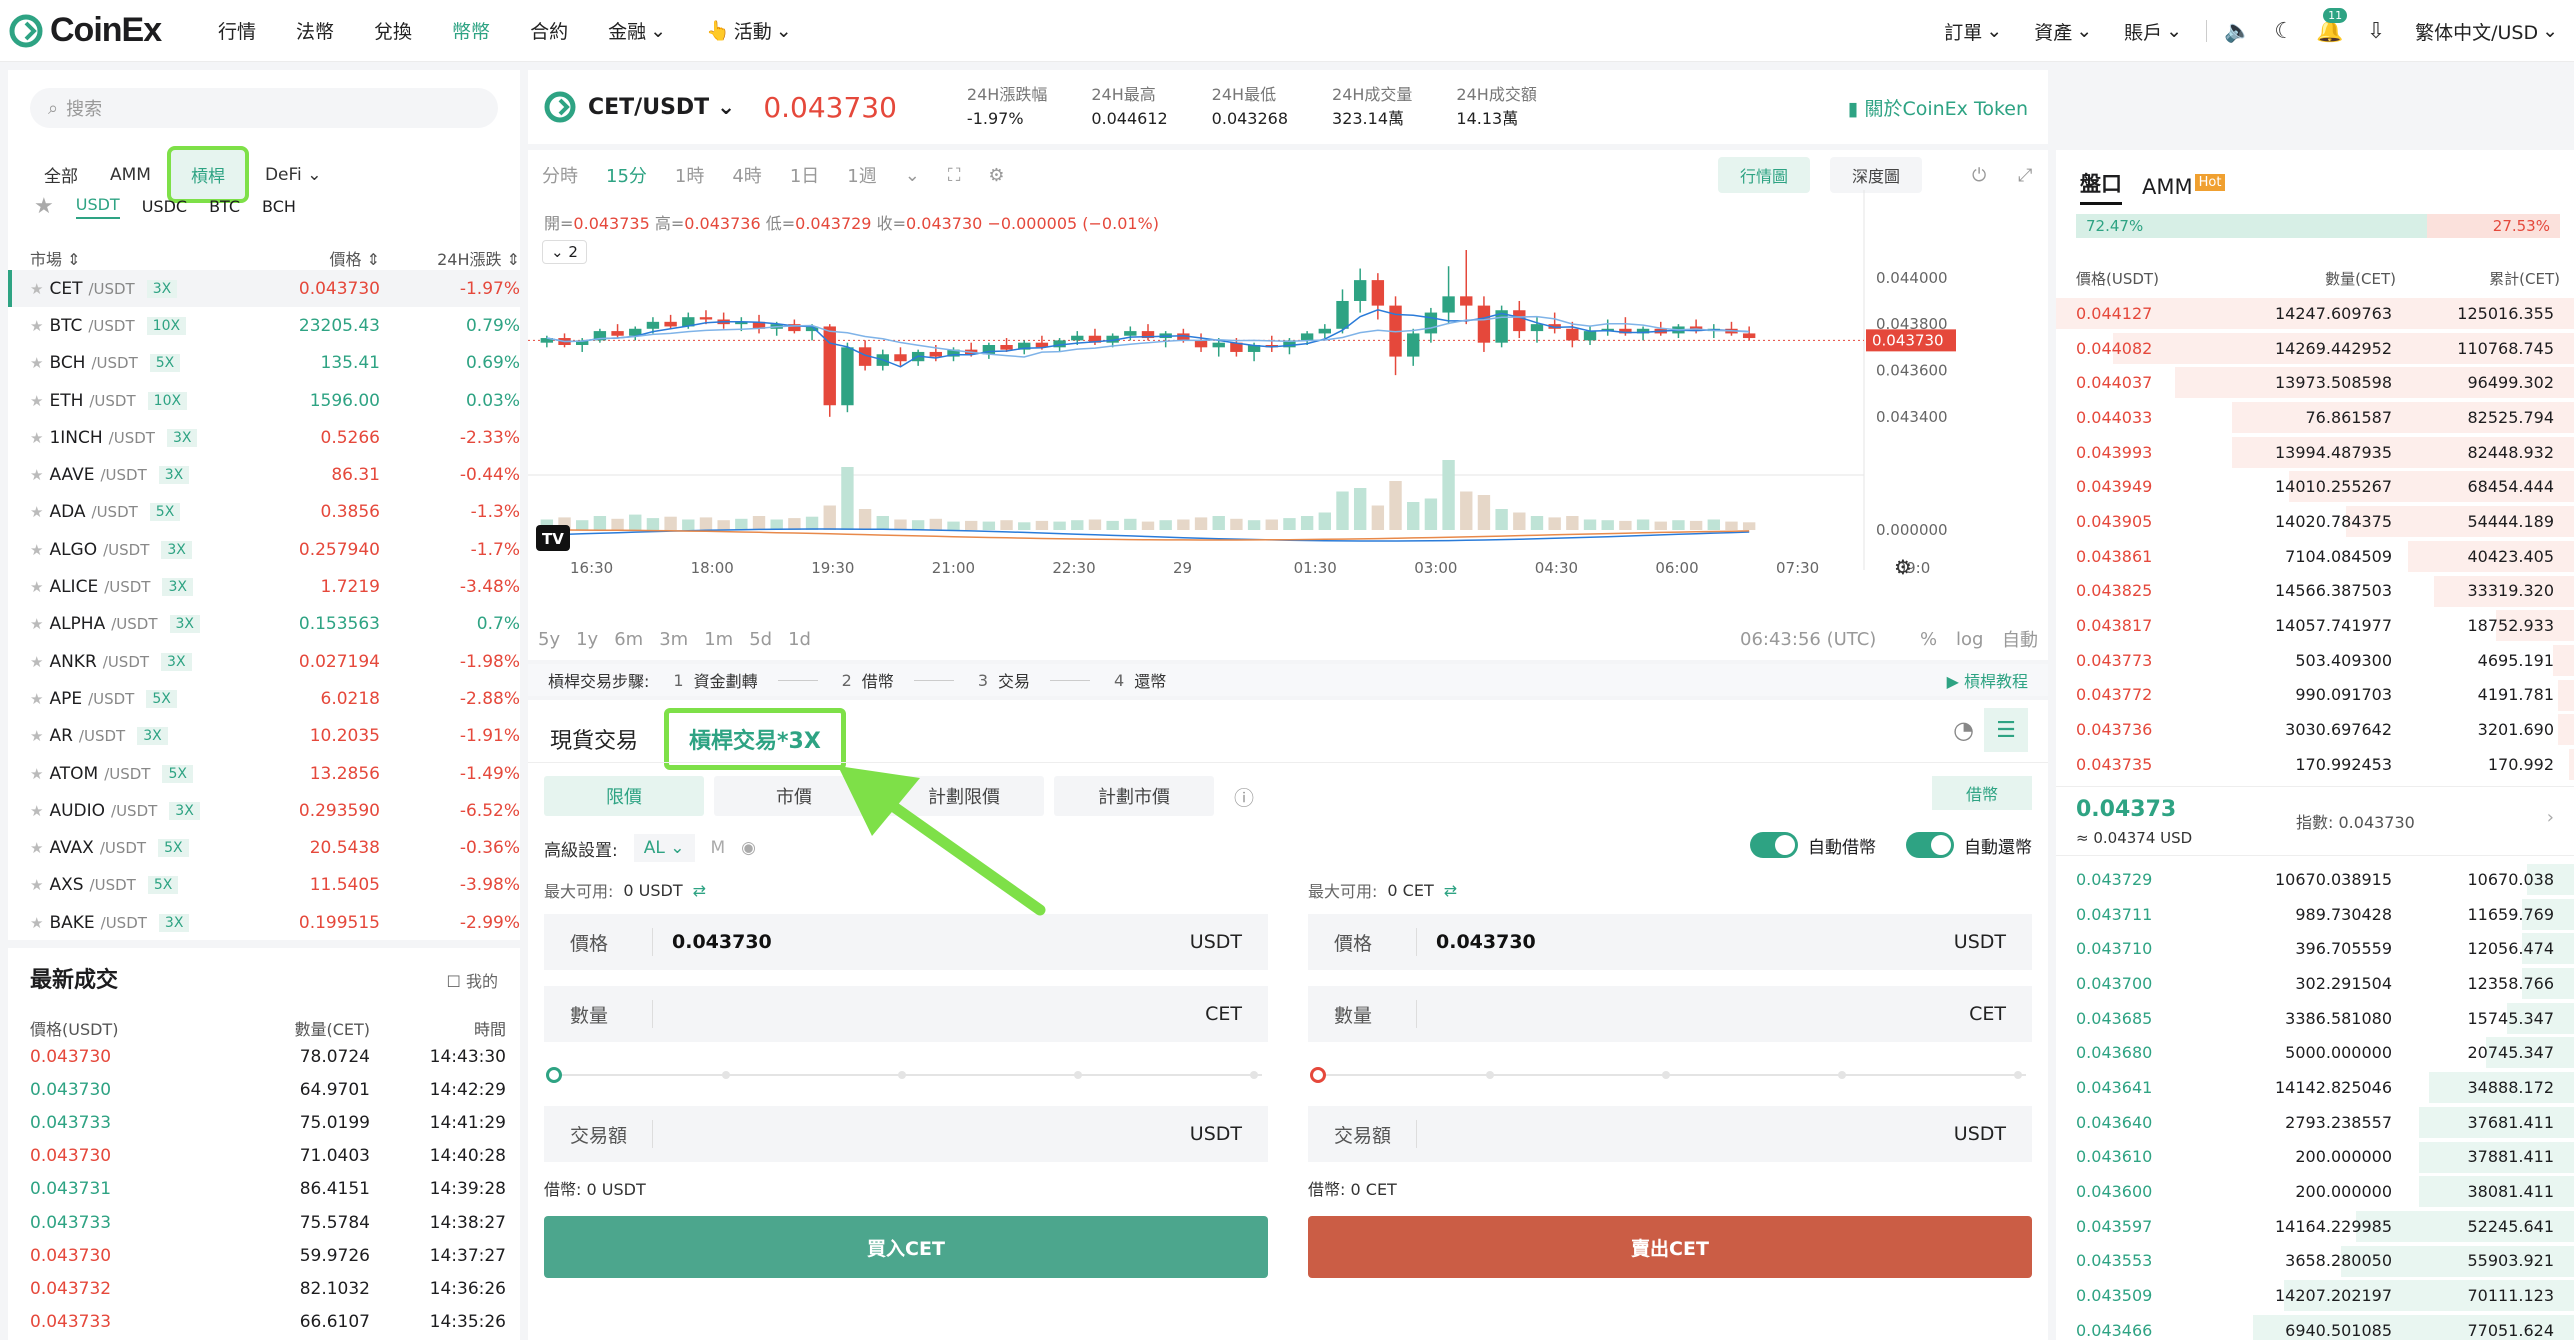 The image size is (2574, 1340). What do you see at coordinates (471, 30) in the screenshot?
I see `nav-spot: 幣幣` at bounding box center [471, 30].